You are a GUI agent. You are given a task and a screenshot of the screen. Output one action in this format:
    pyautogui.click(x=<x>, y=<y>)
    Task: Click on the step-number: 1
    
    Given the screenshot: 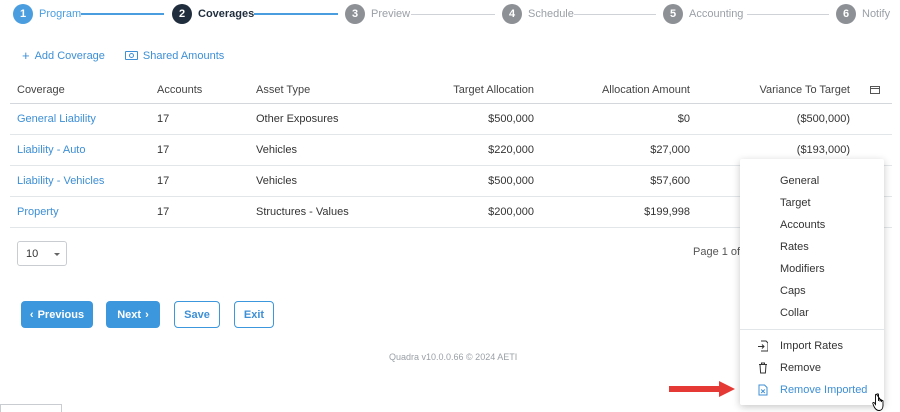 What is the action you would take?
    pyautogui.click(x=23, y=14)
    